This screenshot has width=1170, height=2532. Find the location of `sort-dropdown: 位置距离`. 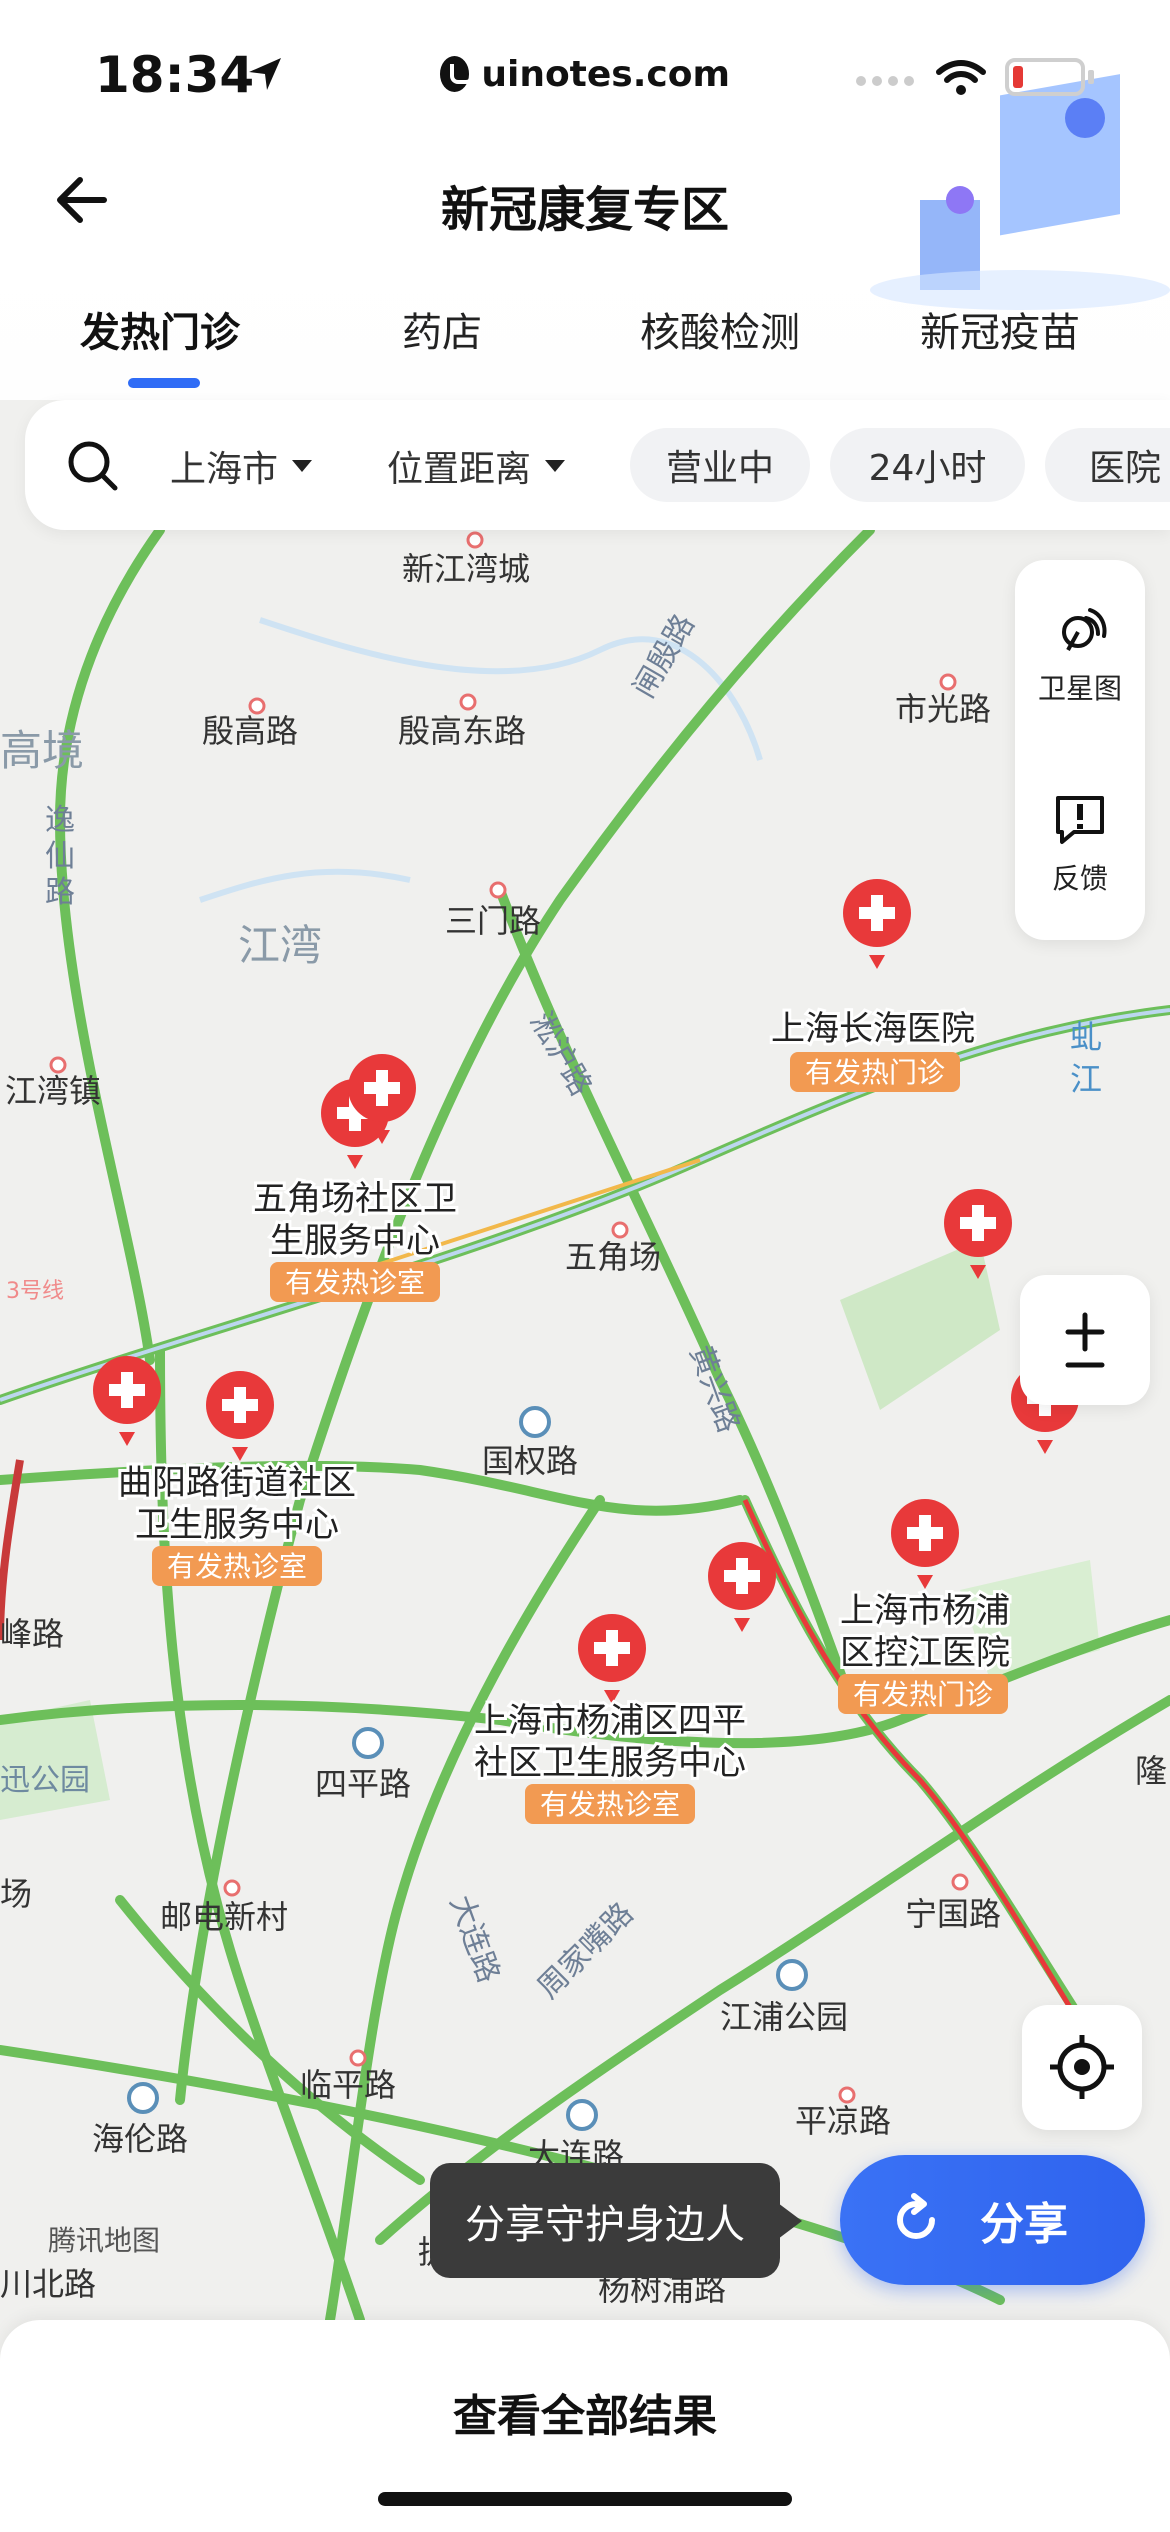

sort-dropdown: 位置距离 is located at coordinates (476, 466).